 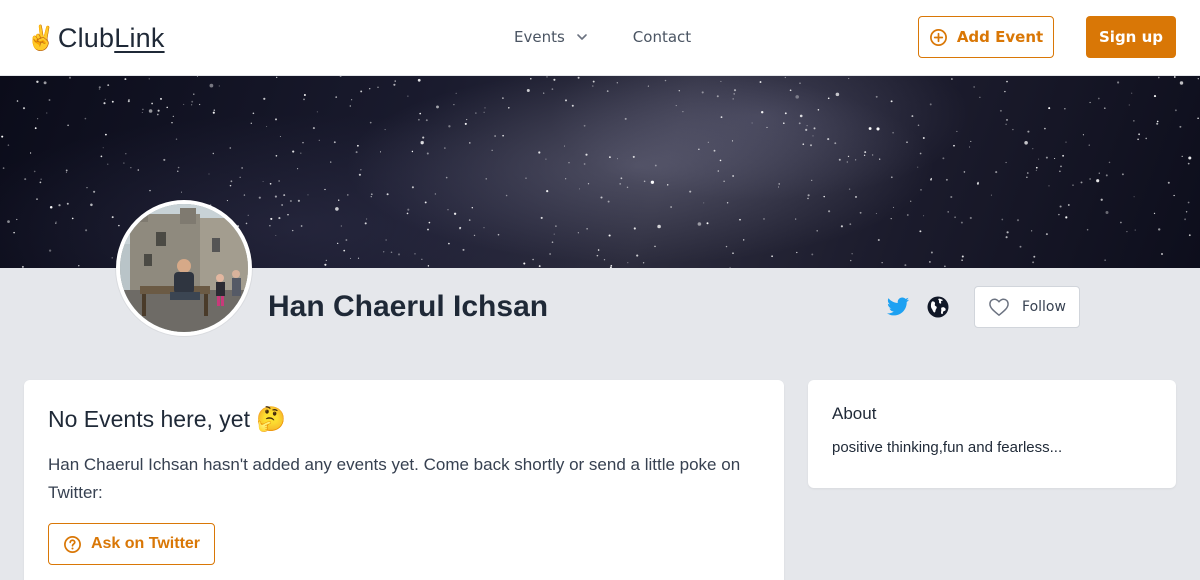 I want to click on globe-icon, so click(x=938, y=307).